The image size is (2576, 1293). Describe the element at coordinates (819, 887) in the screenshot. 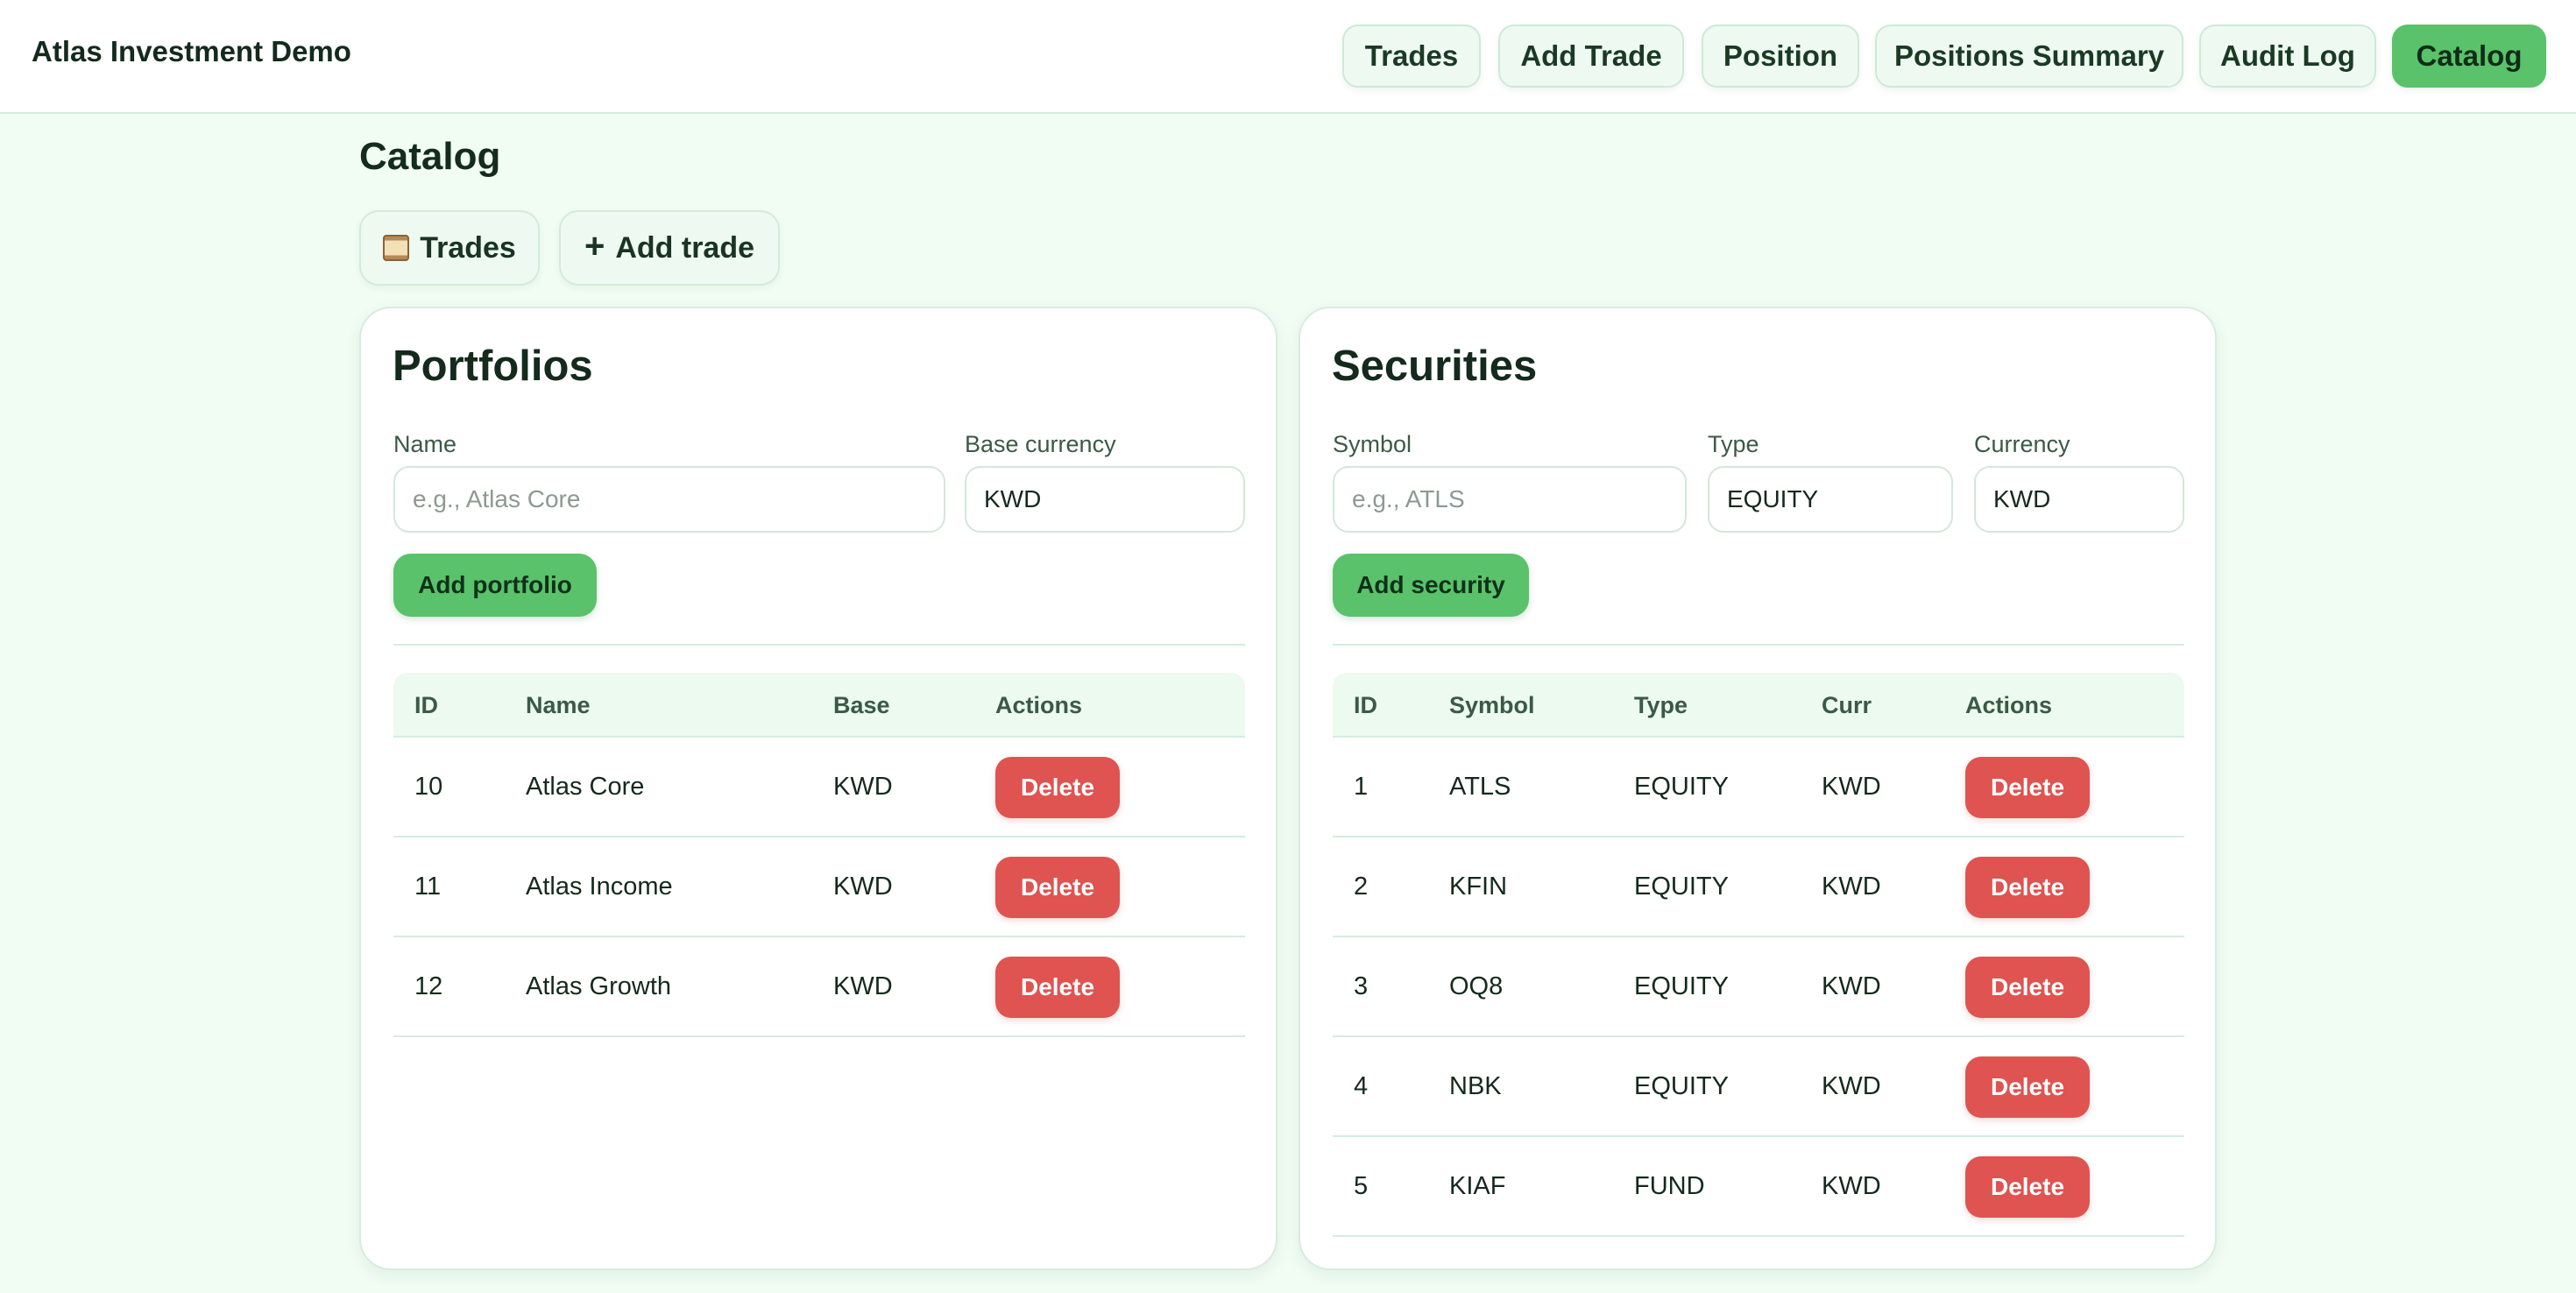

I see `table-row: 11 Atlas Income KWD Delete` at that location.